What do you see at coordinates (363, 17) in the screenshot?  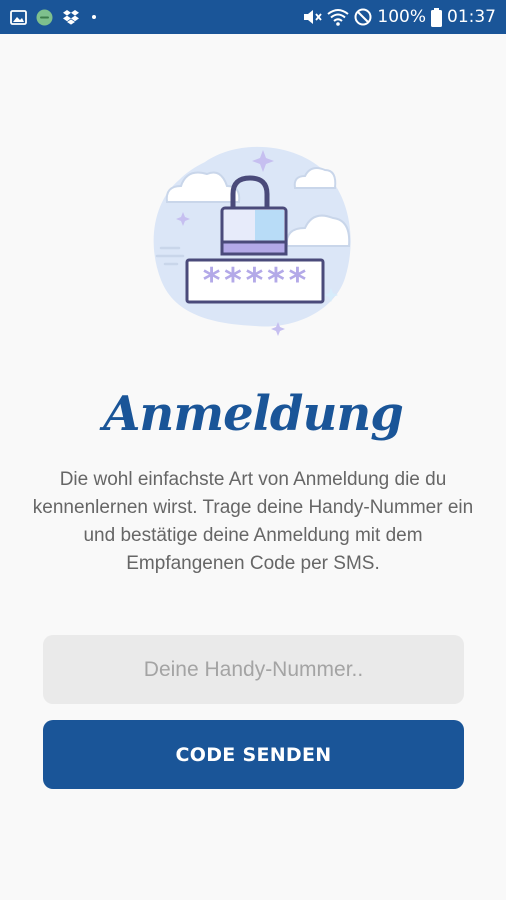 I see `do-not-disturb-icon` at bounding box center [363, 17].